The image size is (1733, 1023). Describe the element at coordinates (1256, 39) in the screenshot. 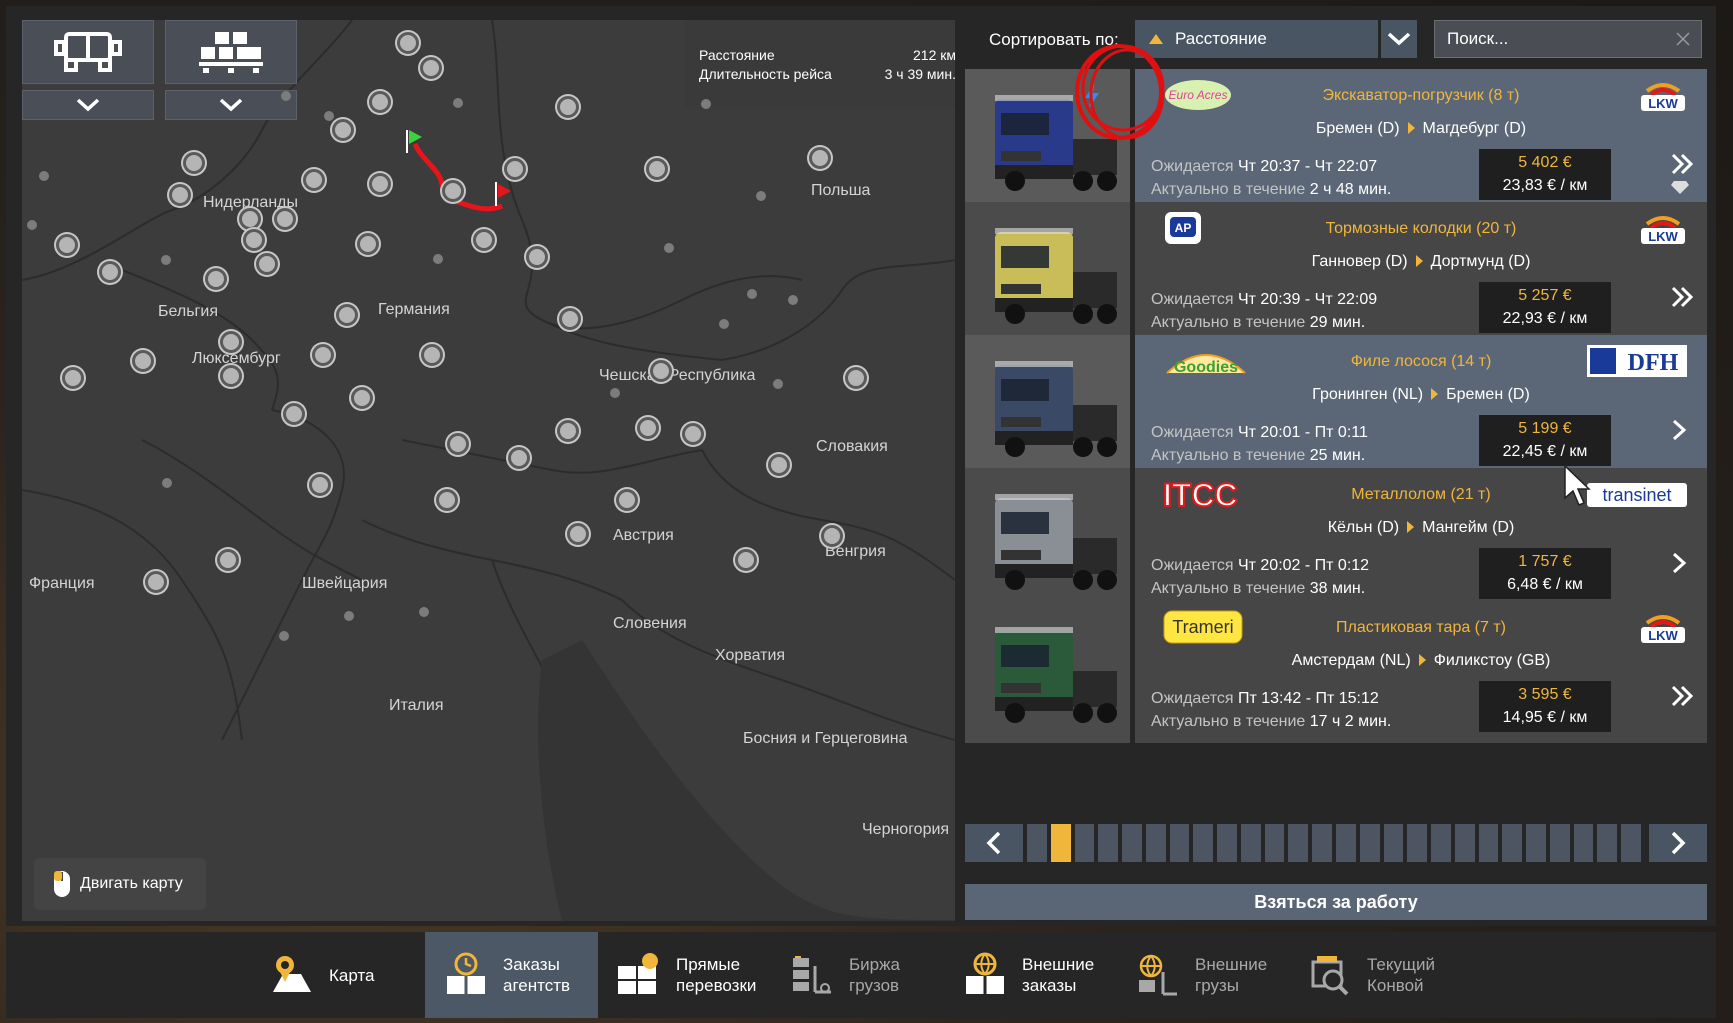

I see `sort-select: Расстояние` at that location.